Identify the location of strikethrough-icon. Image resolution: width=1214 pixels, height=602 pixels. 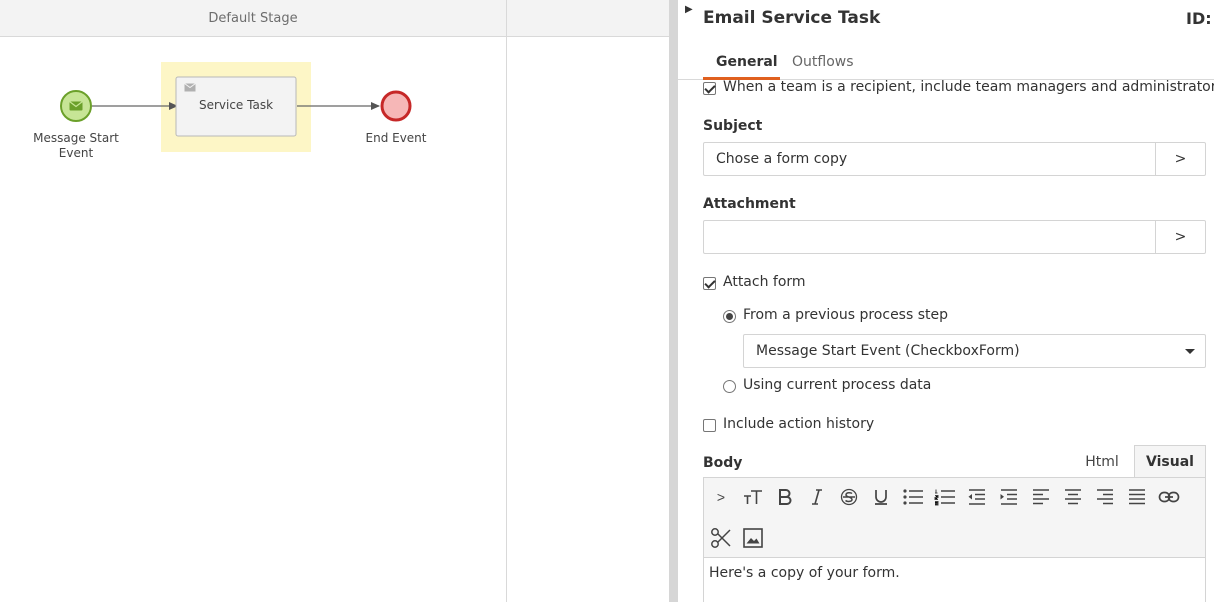
(849, 497).